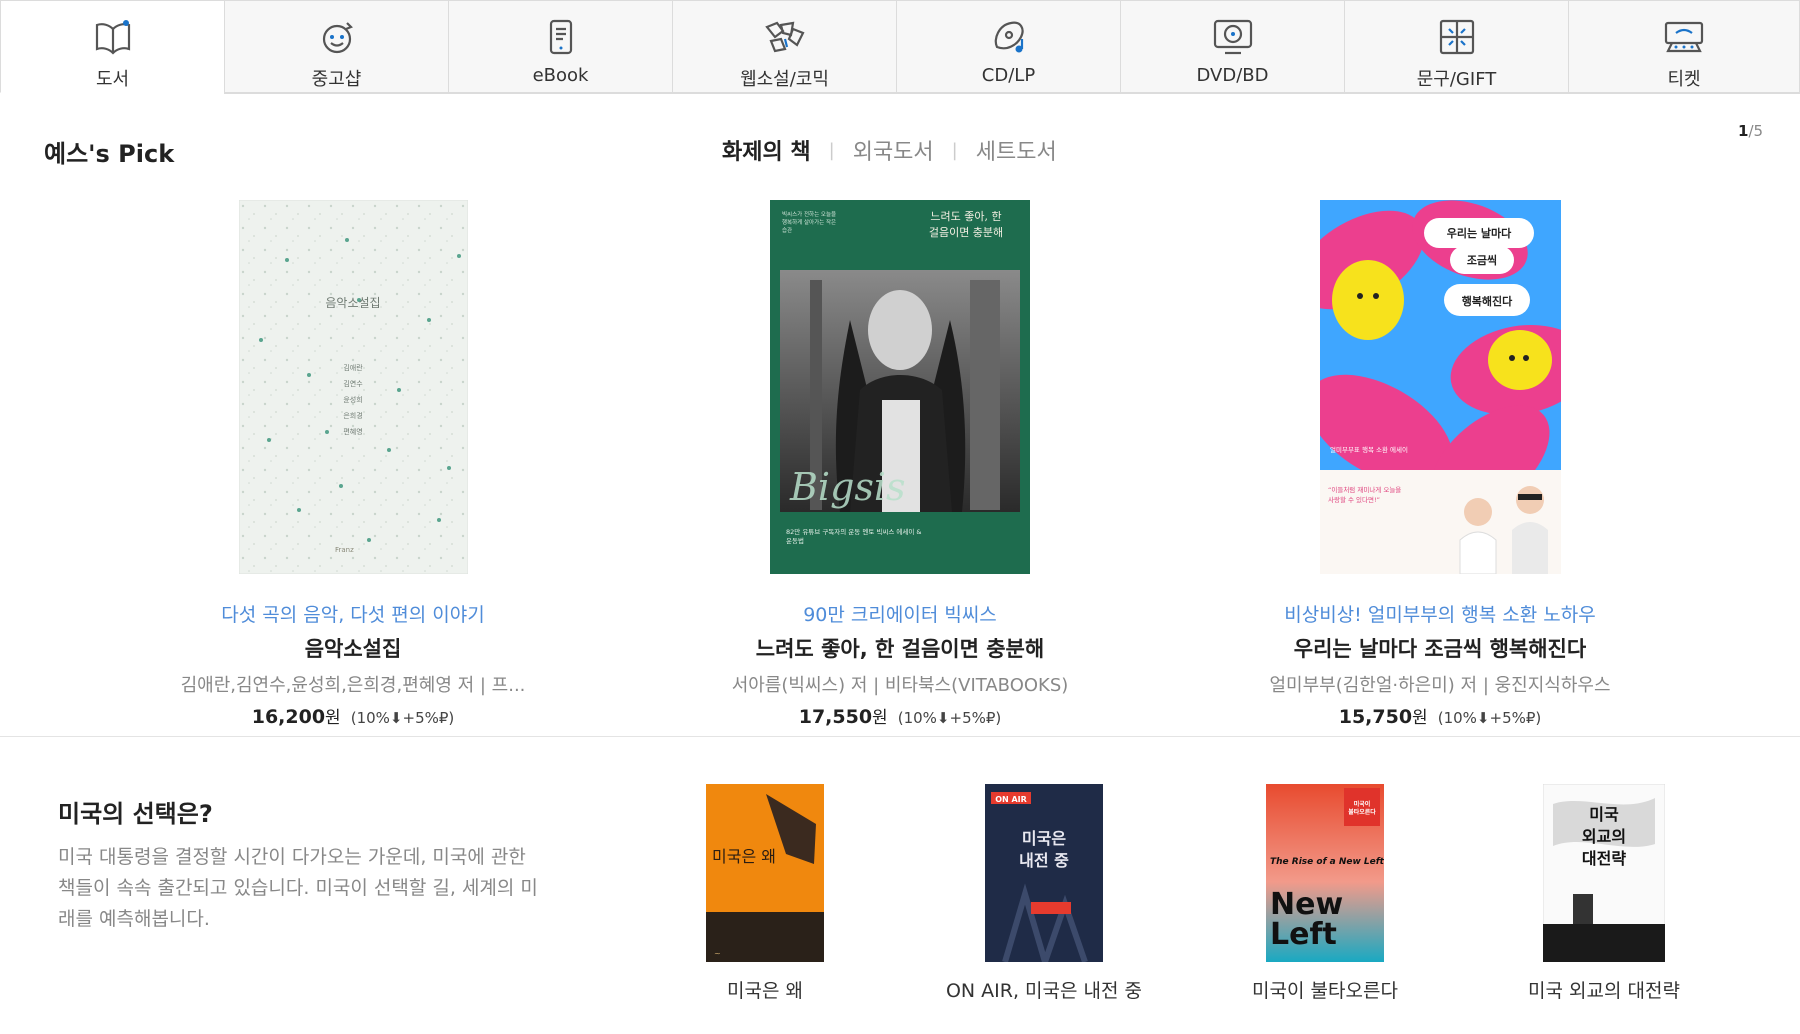 The image size is (1800, 1034). What do you see at coordinates (1325, 989) in the screenshot?
I see `book-label: 미국이 불타오른다` at bounding box center [1325, 989].